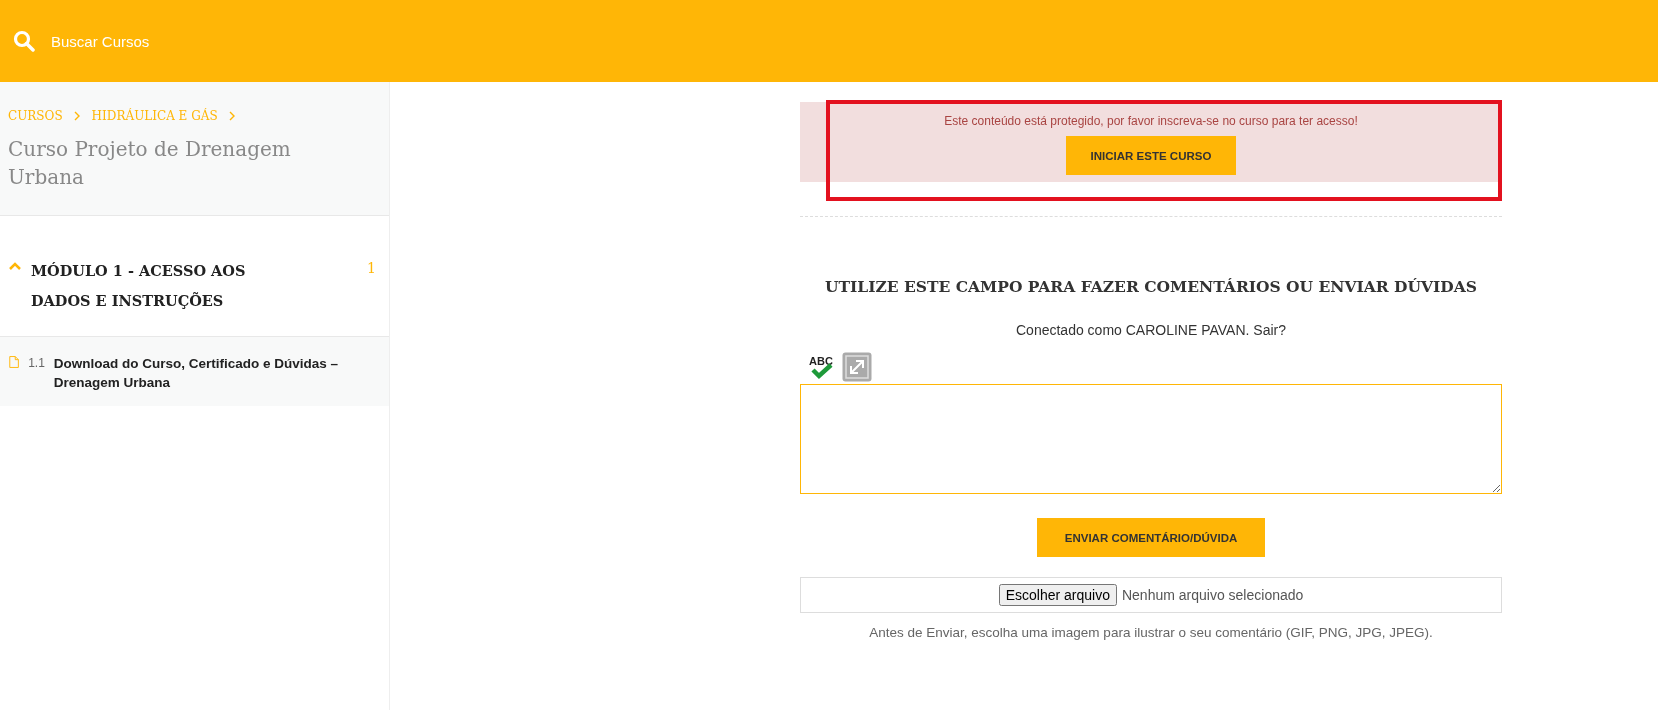 This screenshot has height=710, width=1658. What do you see at coordinates (1212, 595) in the screenshot?
I see `file-status: Nenhum arquivo selecionado` at bounding box center [1212, 595].